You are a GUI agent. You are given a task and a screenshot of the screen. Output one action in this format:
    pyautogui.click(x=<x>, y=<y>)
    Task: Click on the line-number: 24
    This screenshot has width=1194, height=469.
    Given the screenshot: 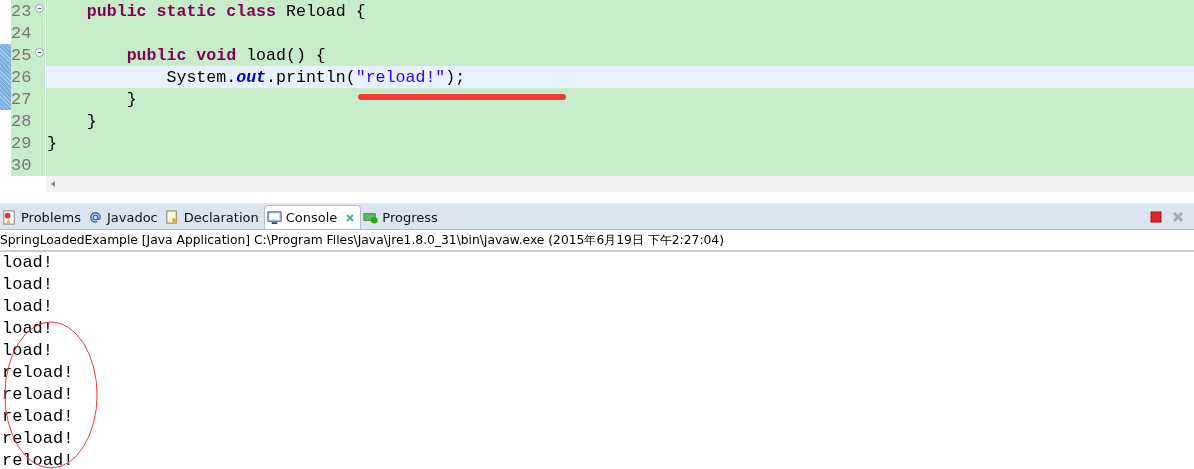 What is the action you would take?
    pyautogui.click(x=21, y=33)
    